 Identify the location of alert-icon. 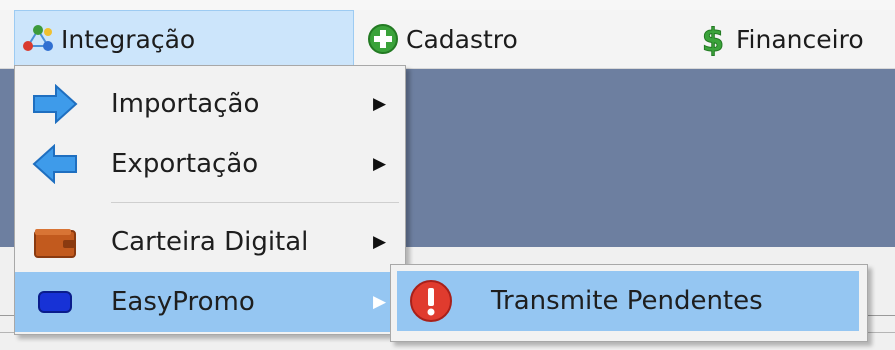
(431, 301).